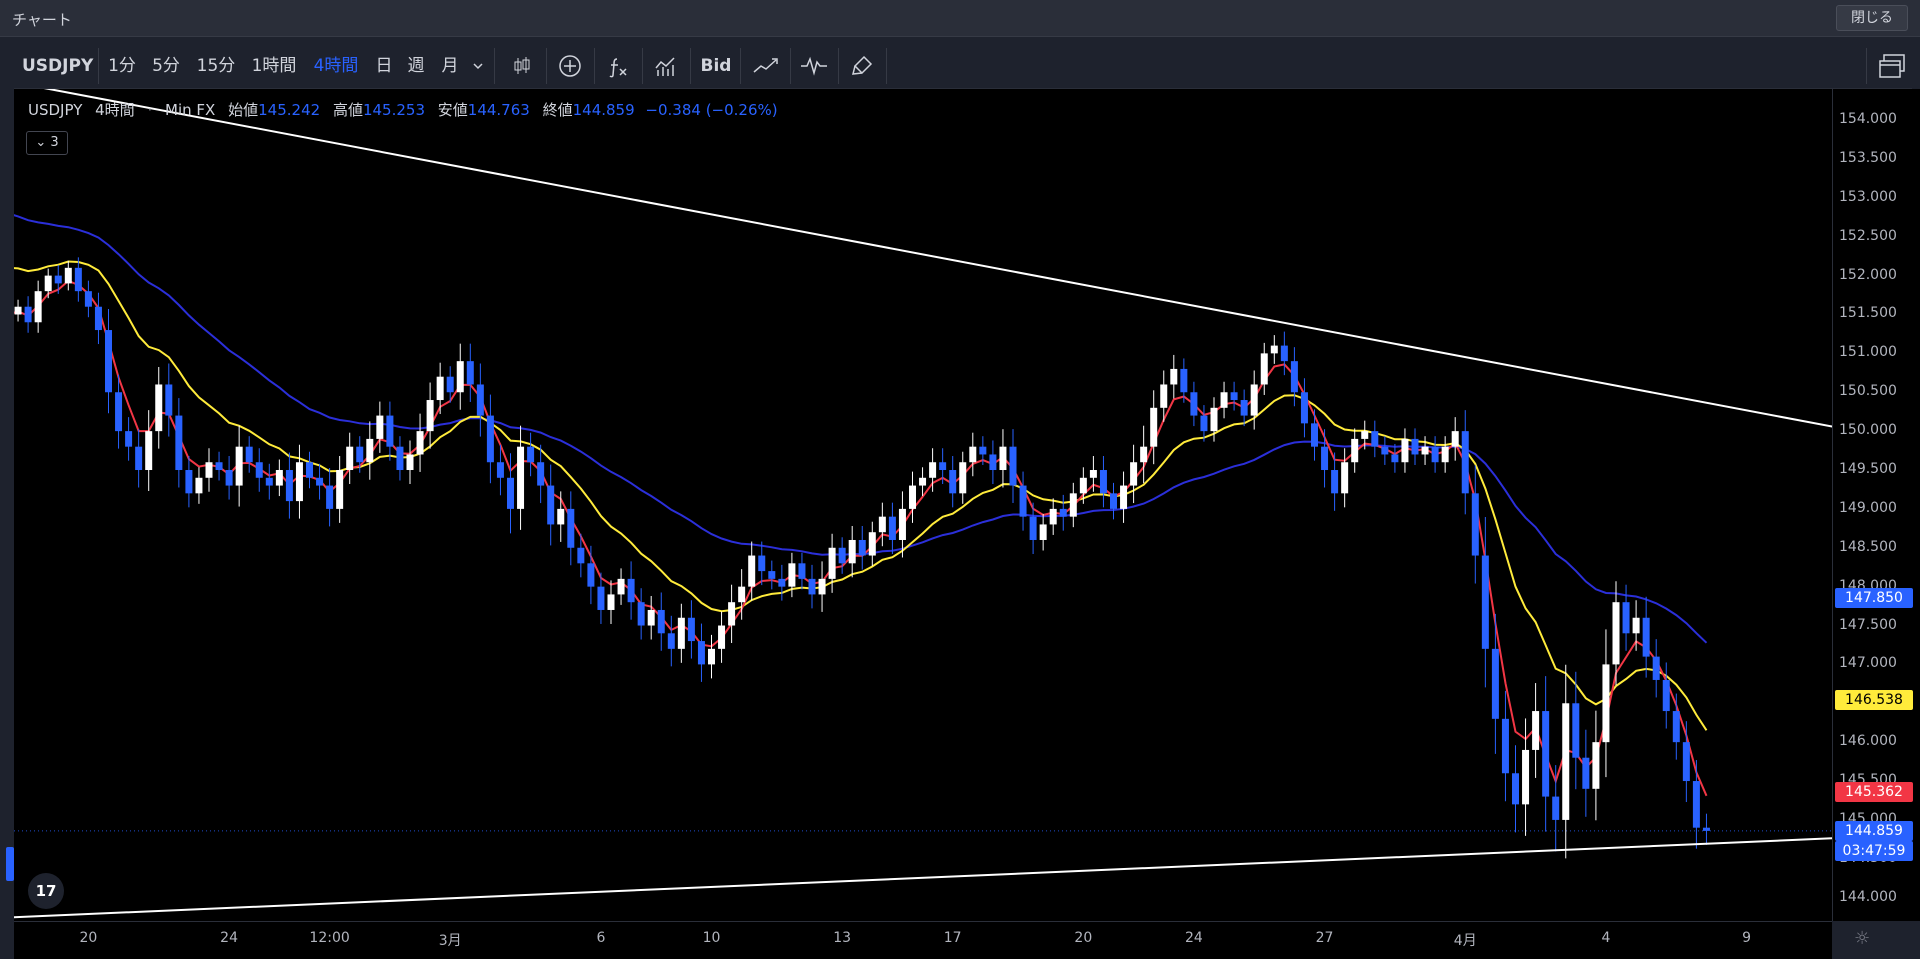  Describe the element at coordinates (1872, 18) in the screenshot. I see `close-button: 閉じる` at that location.